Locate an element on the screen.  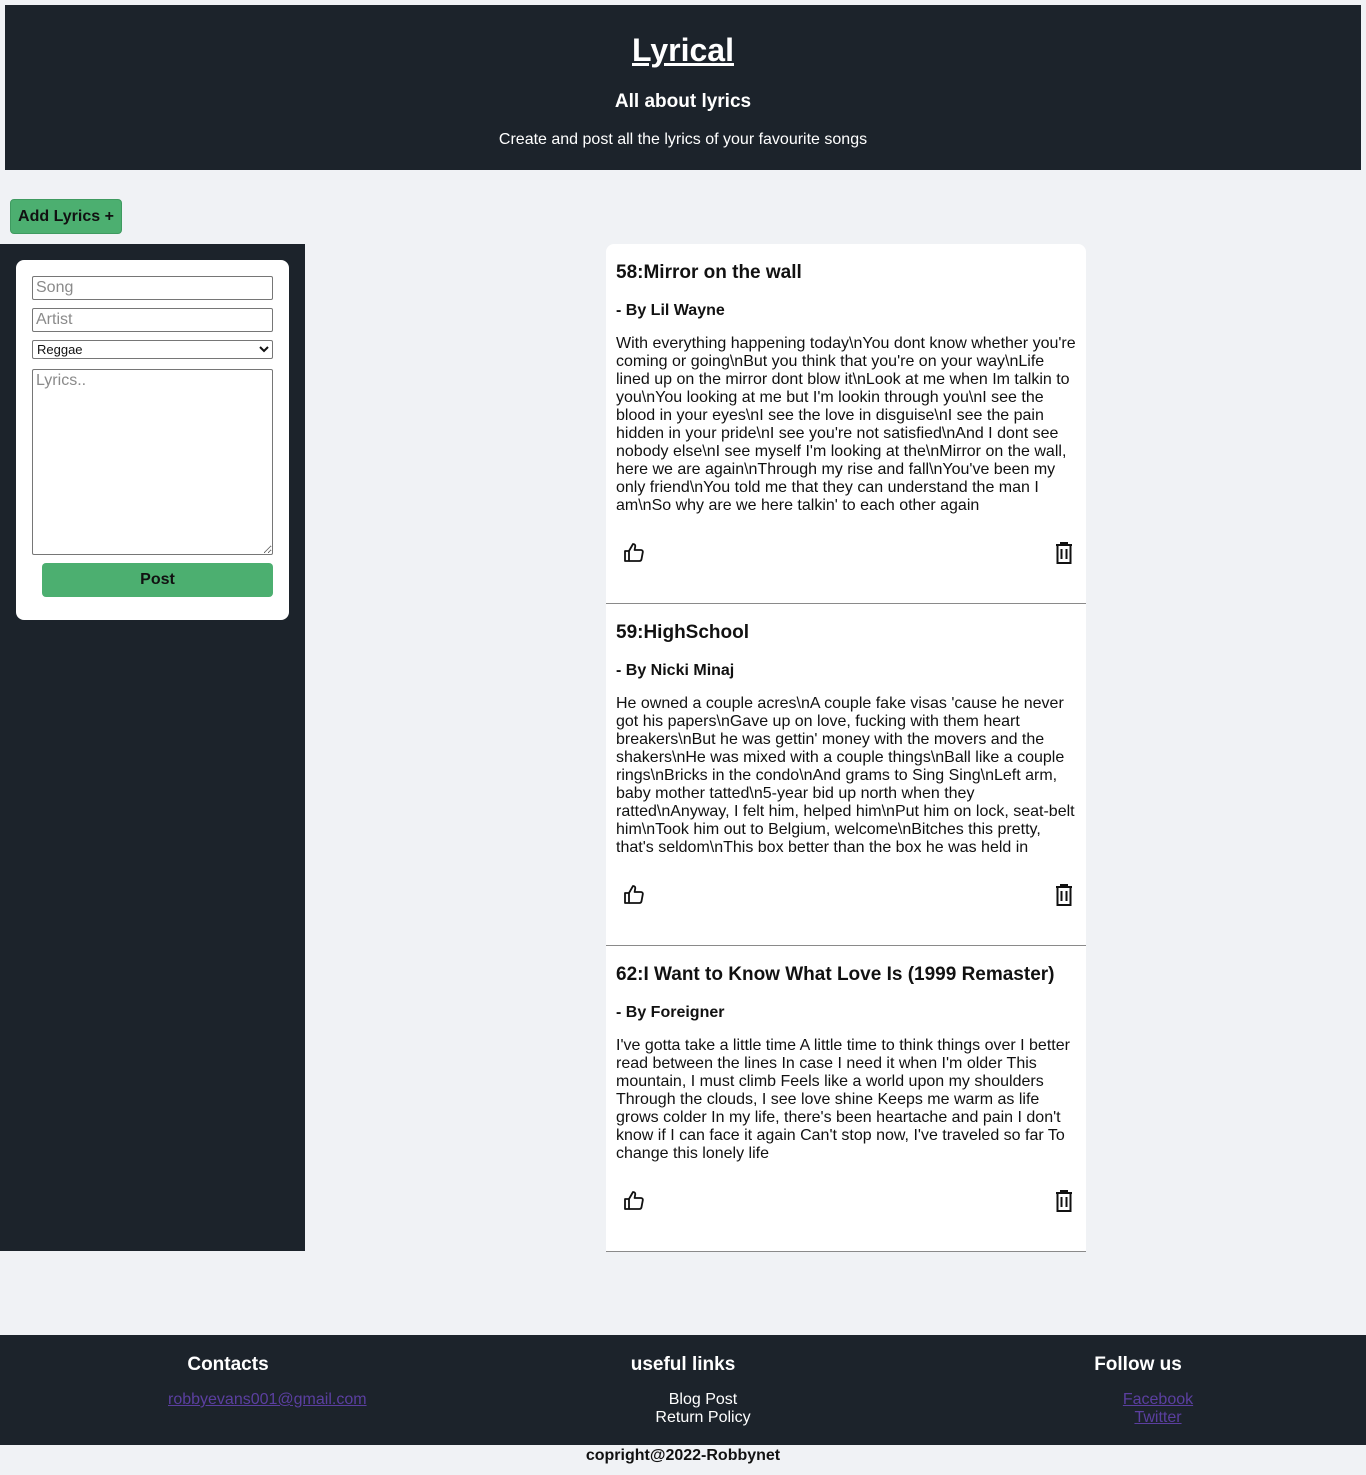
blog-post-link: Blog Post is located at coordinates (683, 1400).